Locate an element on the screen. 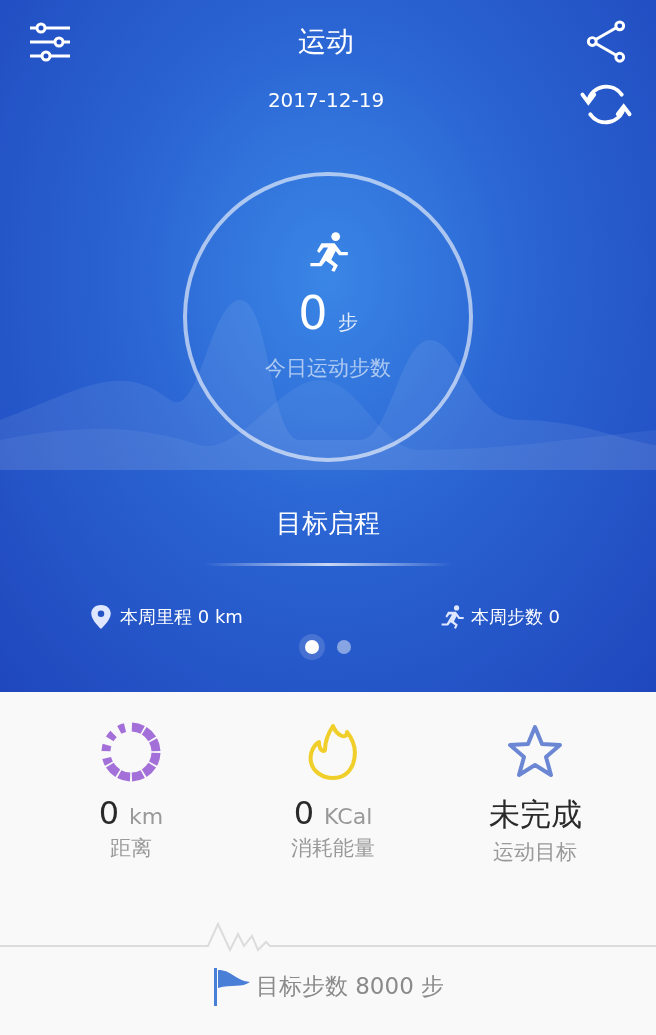 The image size is (656, 1035). goal-start-label: 目标启程 is located at coordinates (328, 523).